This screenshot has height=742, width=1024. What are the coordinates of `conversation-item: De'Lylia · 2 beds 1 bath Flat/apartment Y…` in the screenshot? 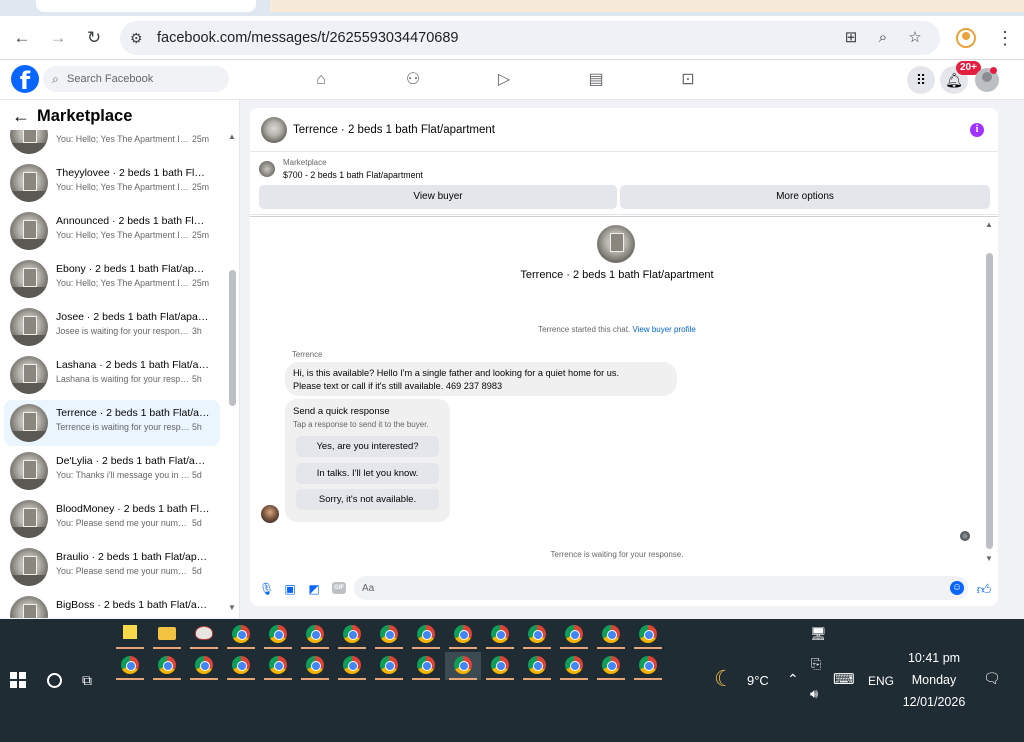 It's located at (112, 471).